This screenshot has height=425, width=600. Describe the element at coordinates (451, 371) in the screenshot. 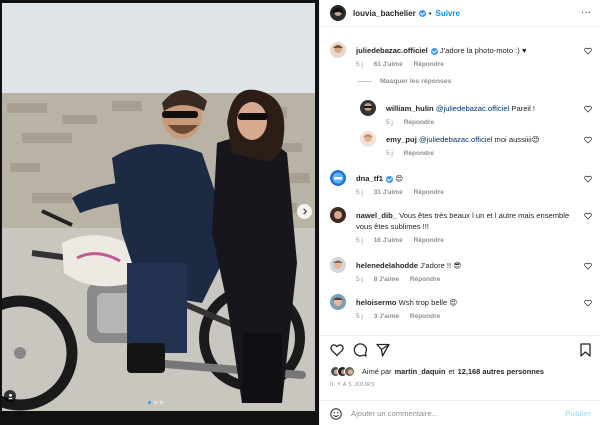

I see `liked-by-mid: et` at that location.